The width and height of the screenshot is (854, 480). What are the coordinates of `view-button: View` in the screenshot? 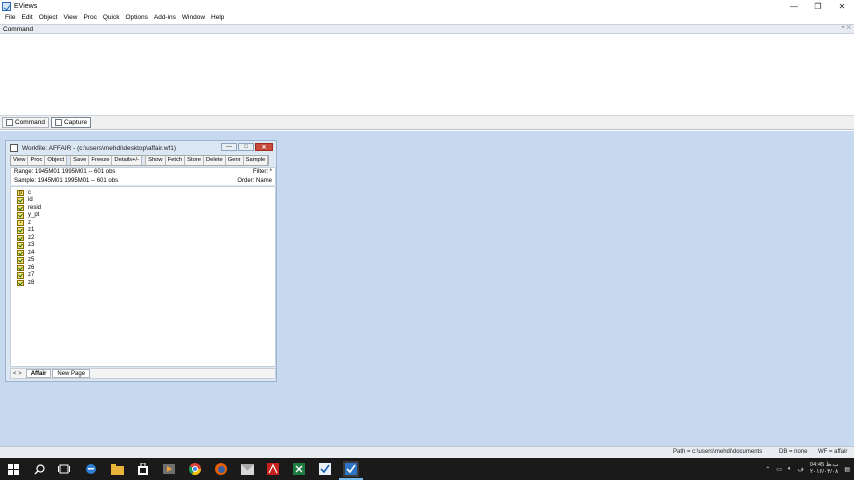 It's located at (20, 160).